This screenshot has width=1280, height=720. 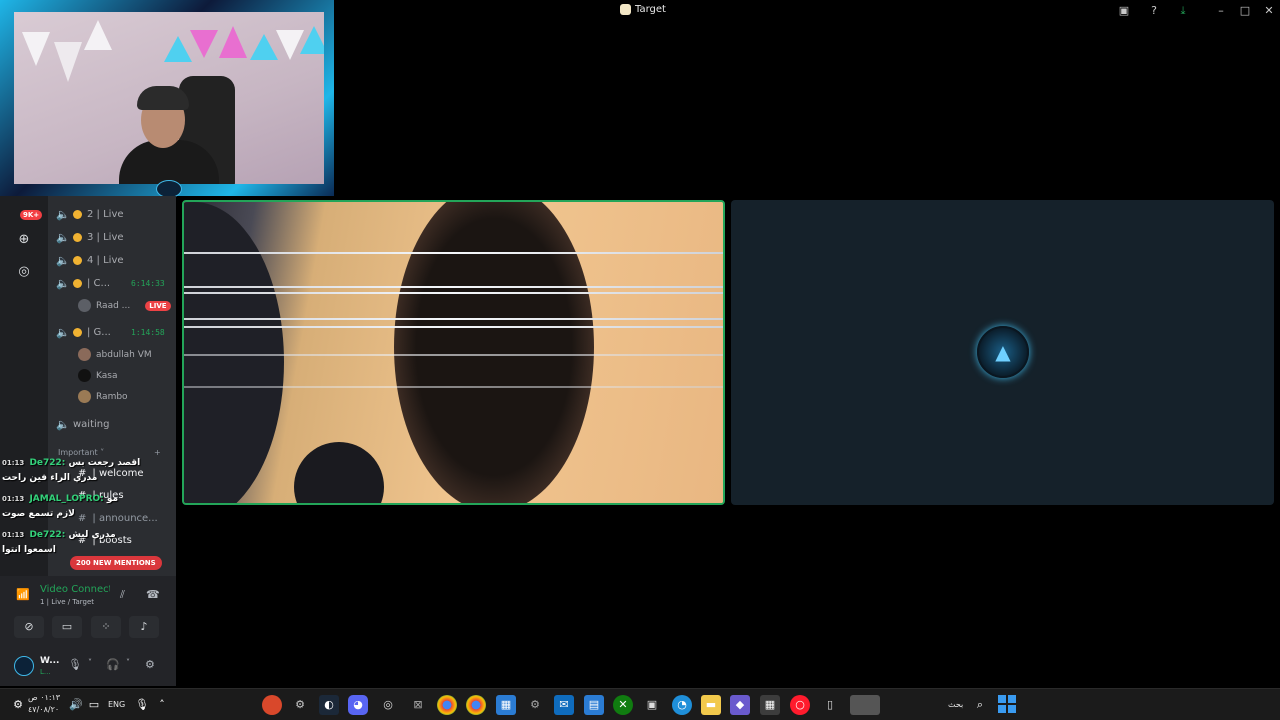 I want to click on edge-icon: ◔, so click(x=682, y=705).